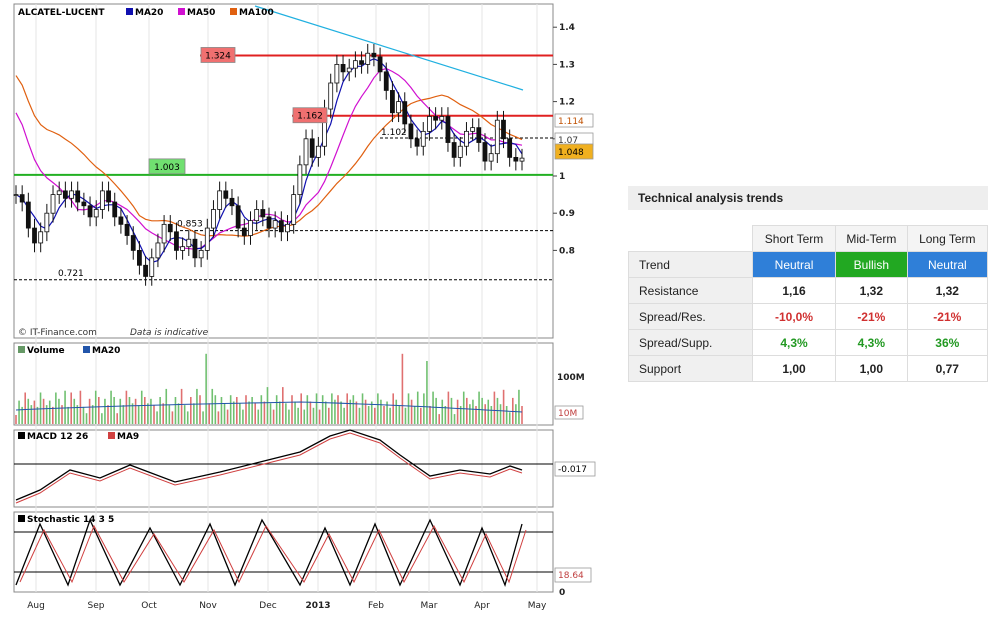 The image size is (992, 617). I want to click on x-tick-label: May, so click(537, 606).